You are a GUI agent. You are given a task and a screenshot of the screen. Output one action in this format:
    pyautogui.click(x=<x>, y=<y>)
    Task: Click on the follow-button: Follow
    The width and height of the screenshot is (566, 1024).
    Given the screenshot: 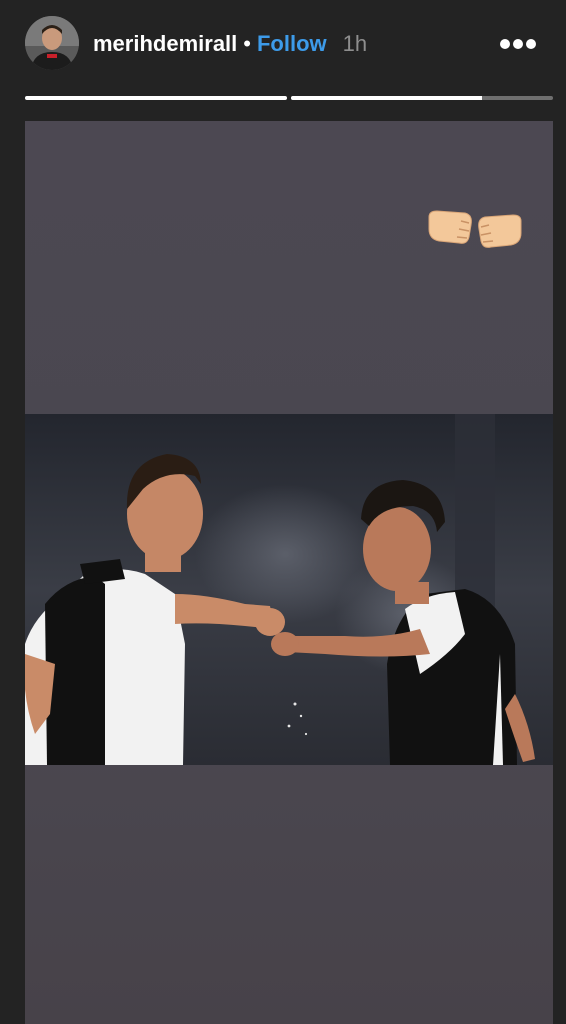 What is the action you would take?
    pyautogui.click(x=292, y=44)
    